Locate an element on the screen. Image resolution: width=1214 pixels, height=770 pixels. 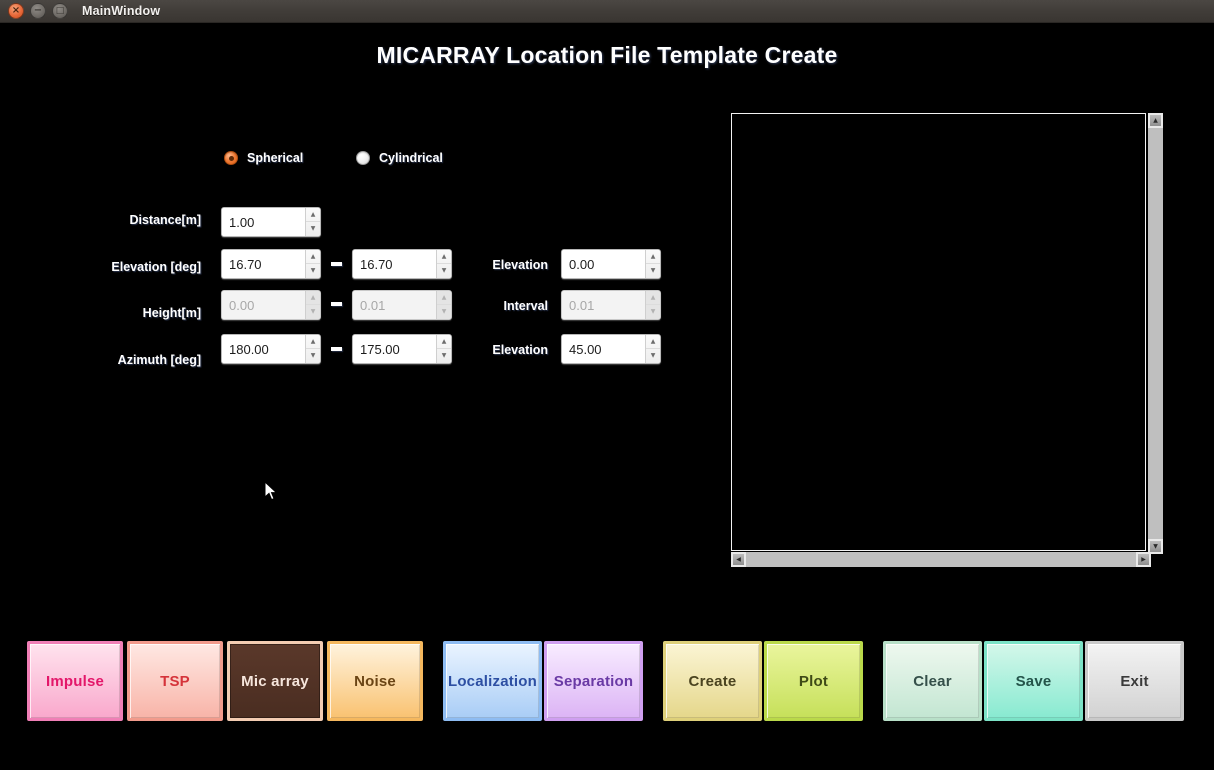
input-height-start: 0.00 ▲ ▼ is located at coordinates (271, 305).